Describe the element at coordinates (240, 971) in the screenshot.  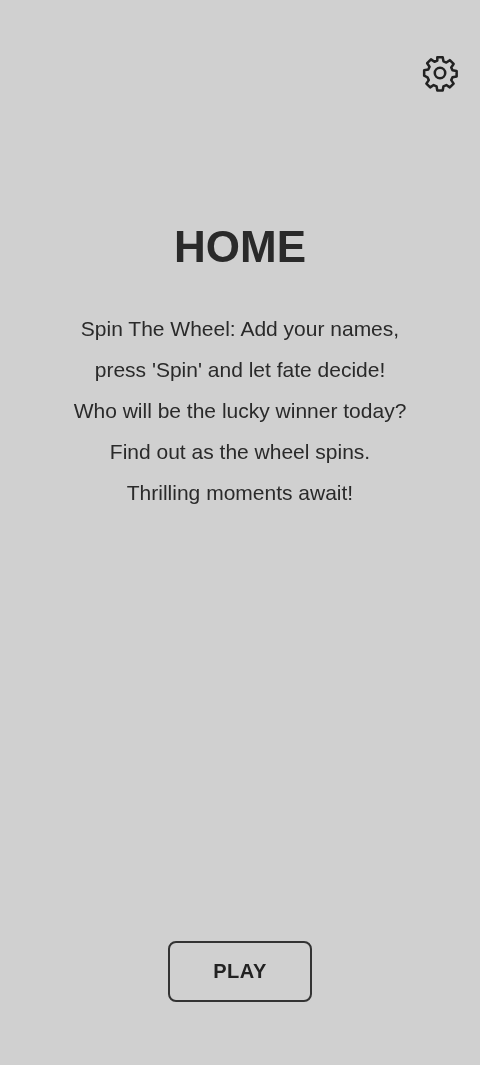
I see `play-button: PLAY` at that location.